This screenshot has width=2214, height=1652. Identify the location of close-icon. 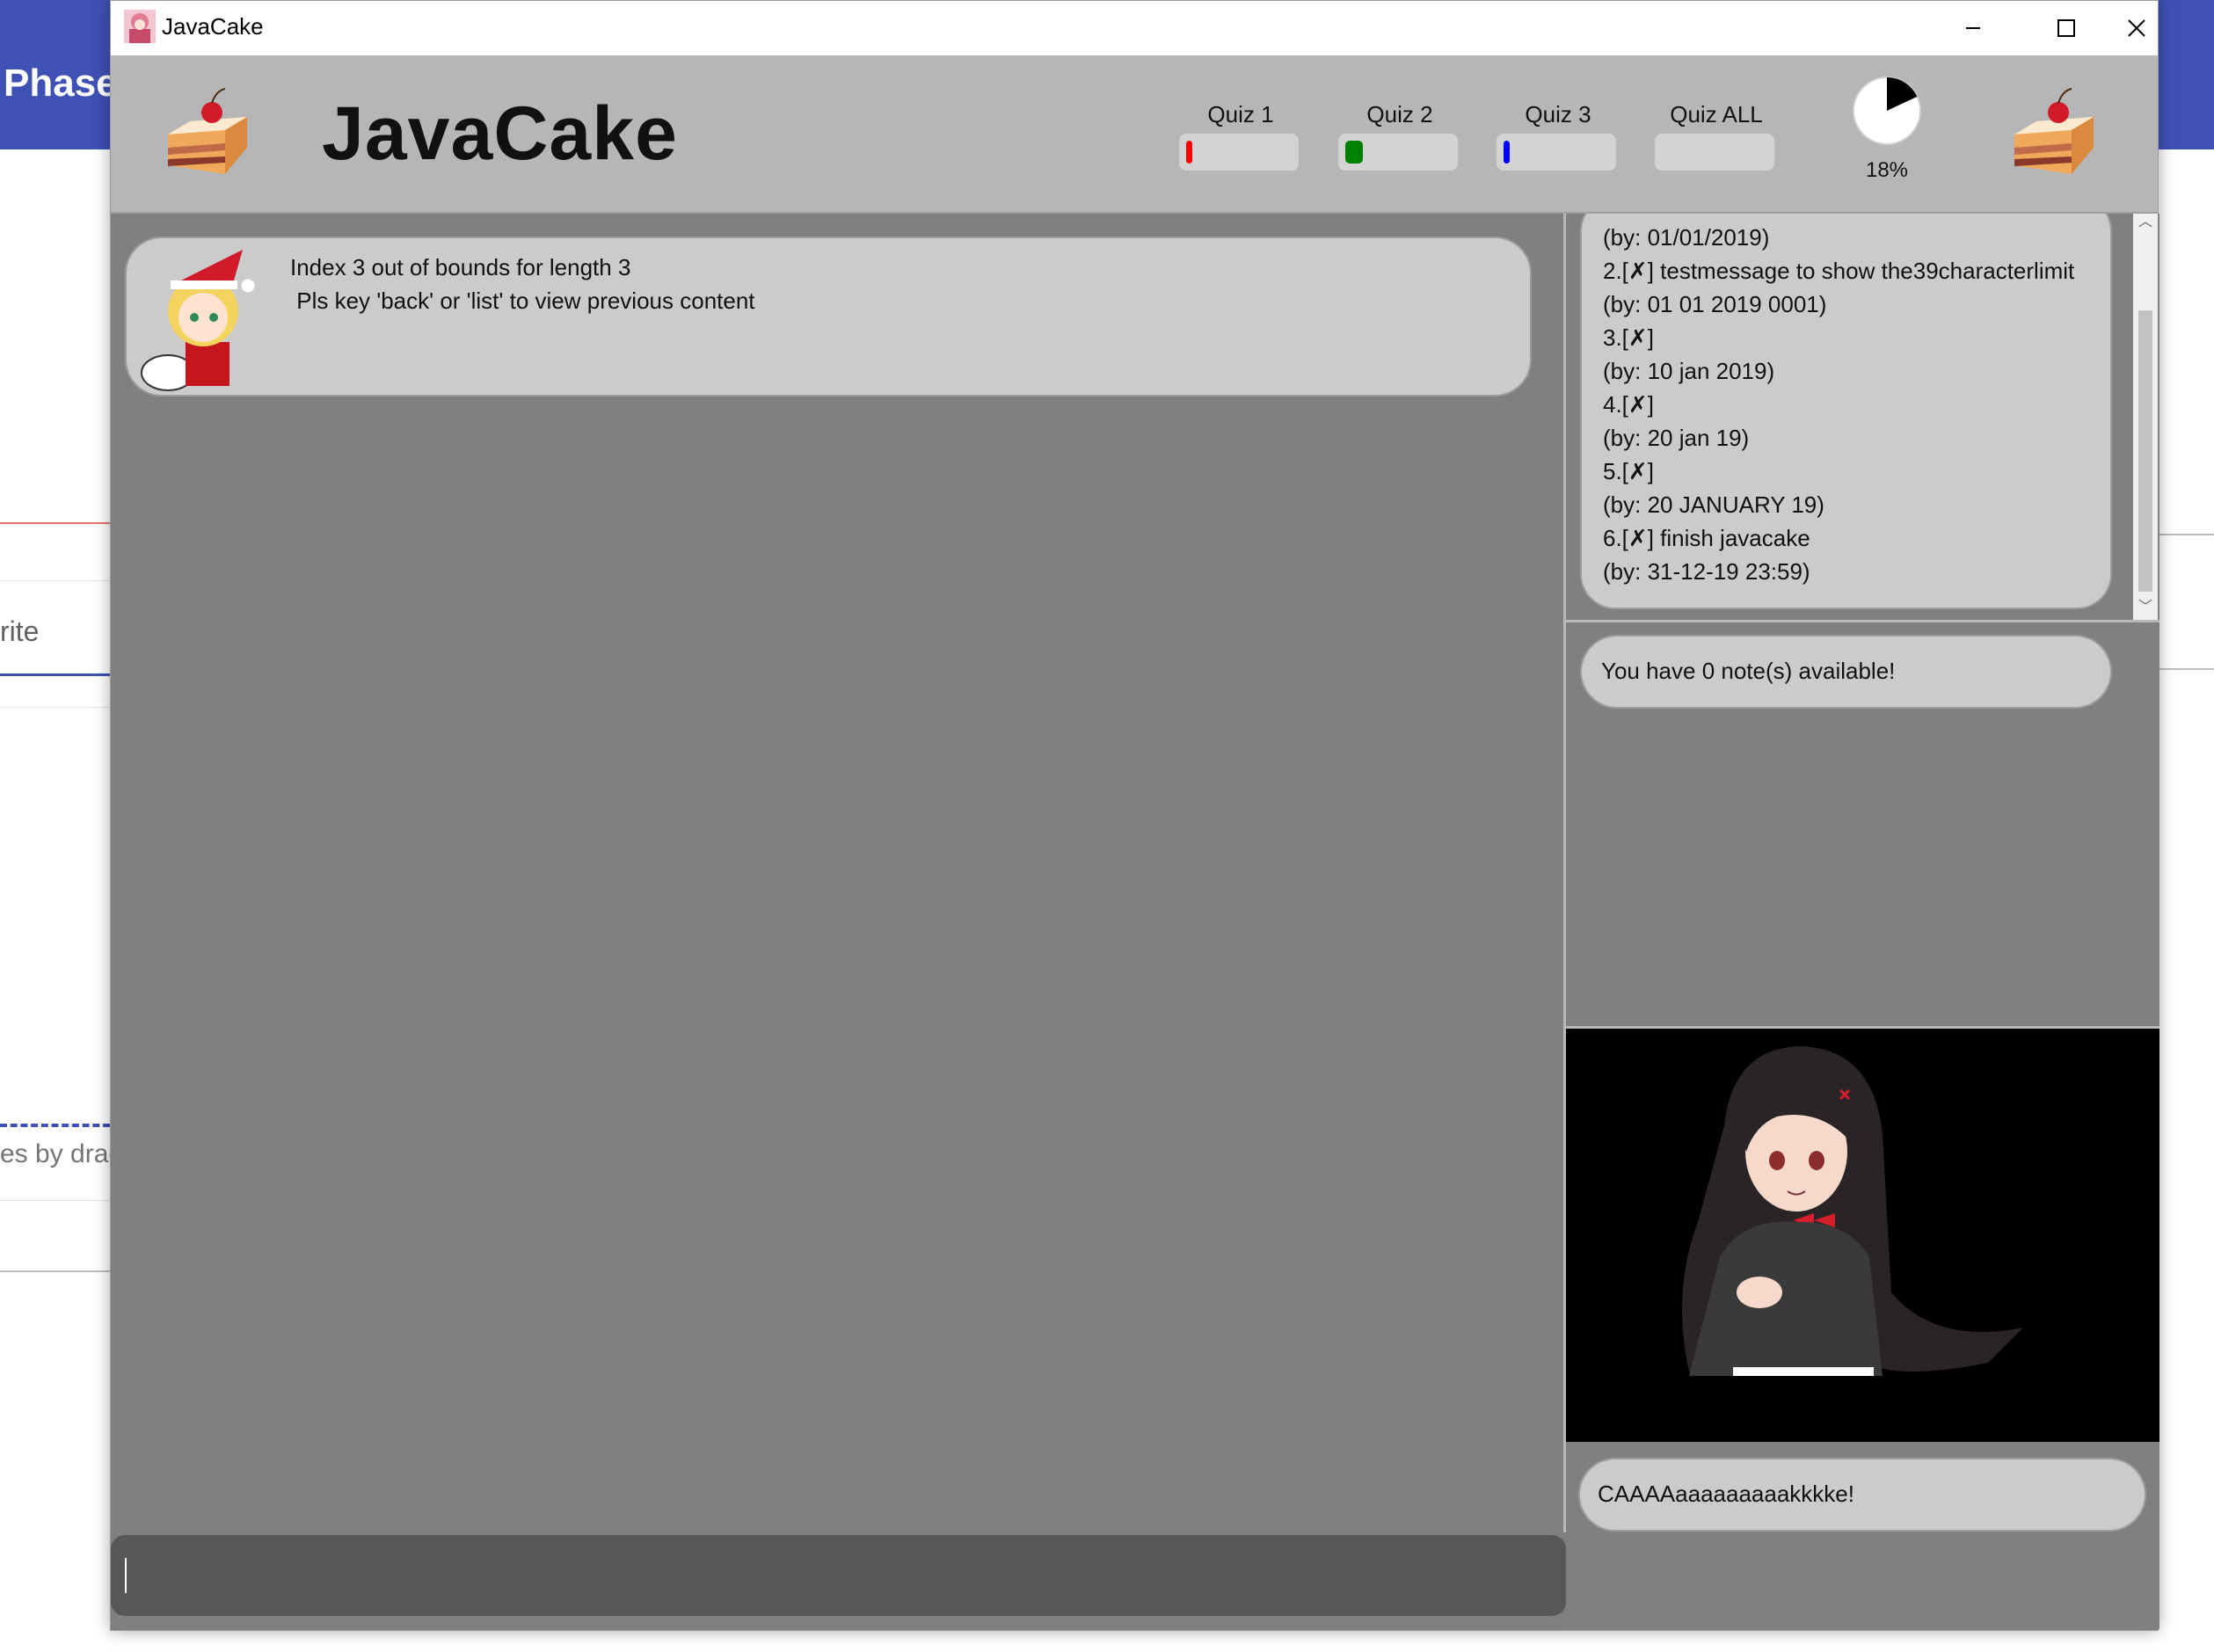
(2136, 28).